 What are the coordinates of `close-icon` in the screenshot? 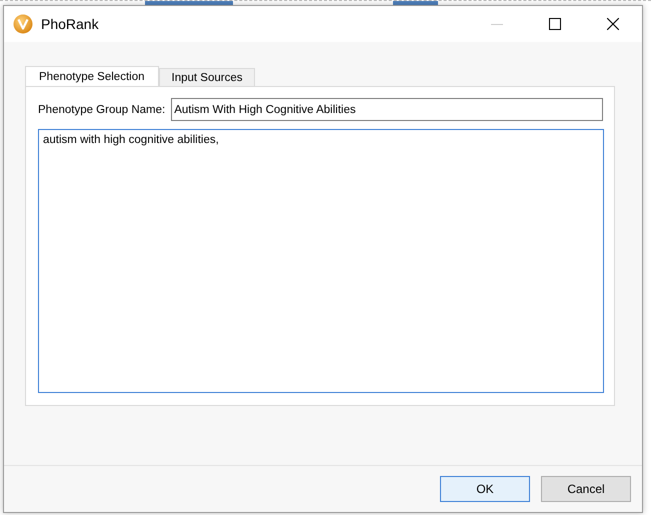 It's located at (613, 24).